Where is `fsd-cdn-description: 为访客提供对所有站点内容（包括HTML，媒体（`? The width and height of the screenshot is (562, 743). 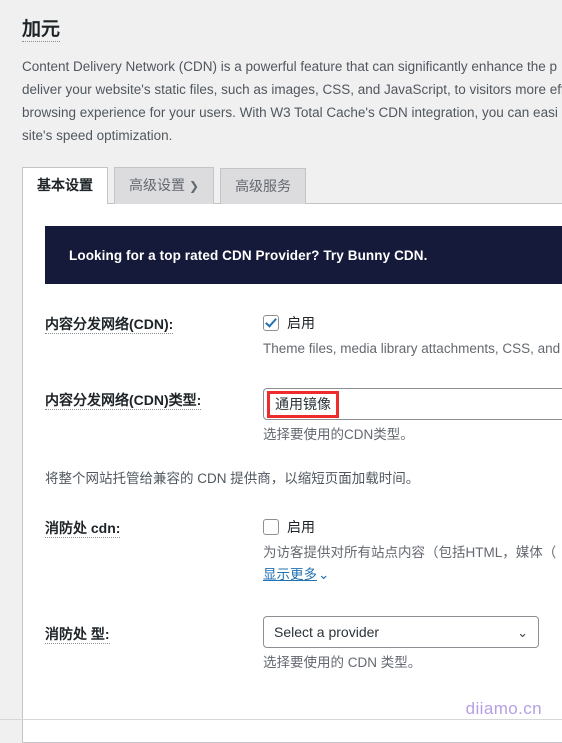 fsd-cdn-description: 为访客提供对所有站点内容（包括HTML，媒体（ is located at coordinates (410, 552).